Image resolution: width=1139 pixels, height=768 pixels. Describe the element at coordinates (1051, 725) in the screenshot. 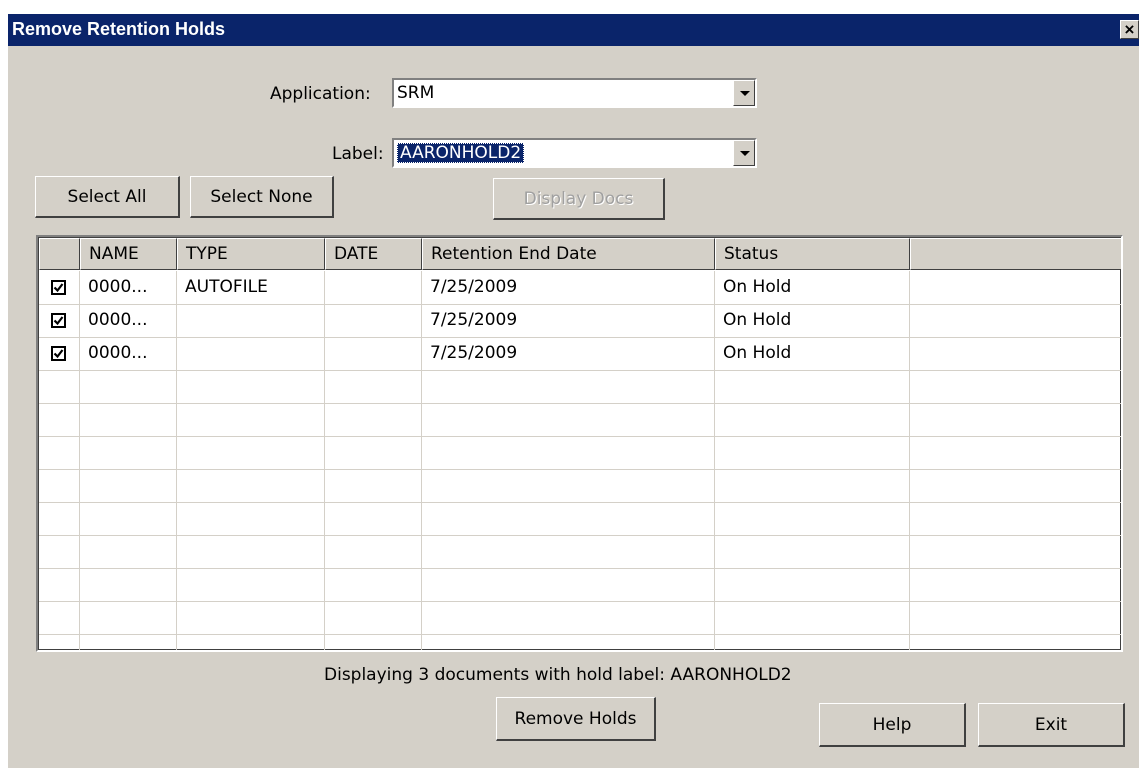

I see `exit-button: Exit` at that location.